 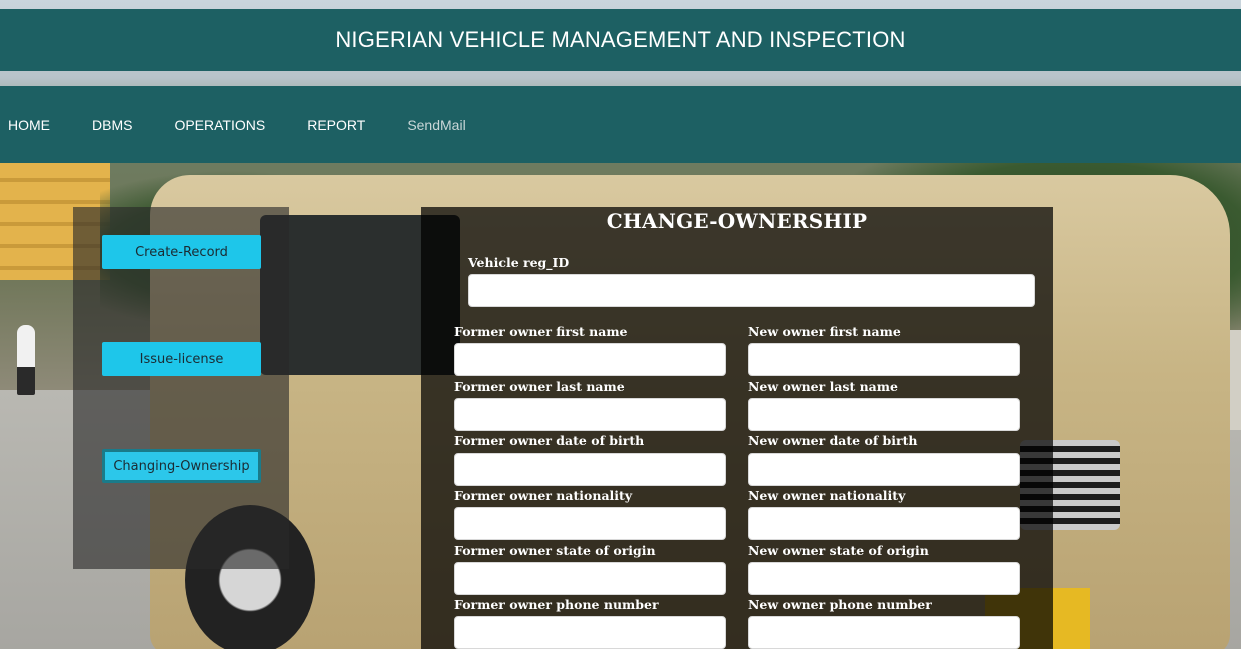 What do you see at coordinates (219, 125) in the screenshot?
I see `nav-operations: OPERATIONS` at bounding box center [219, 125].